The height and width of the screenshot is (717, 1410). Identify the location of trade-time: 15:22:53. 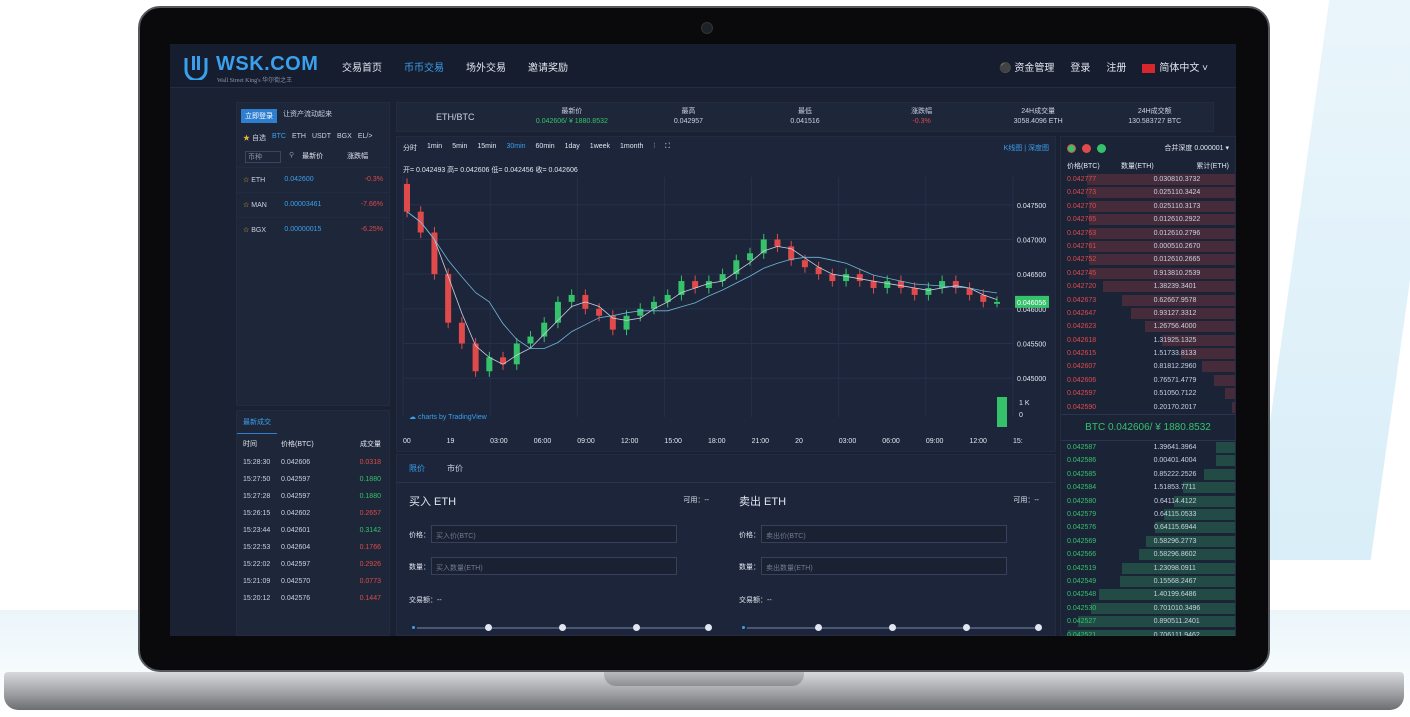
(257, 547).